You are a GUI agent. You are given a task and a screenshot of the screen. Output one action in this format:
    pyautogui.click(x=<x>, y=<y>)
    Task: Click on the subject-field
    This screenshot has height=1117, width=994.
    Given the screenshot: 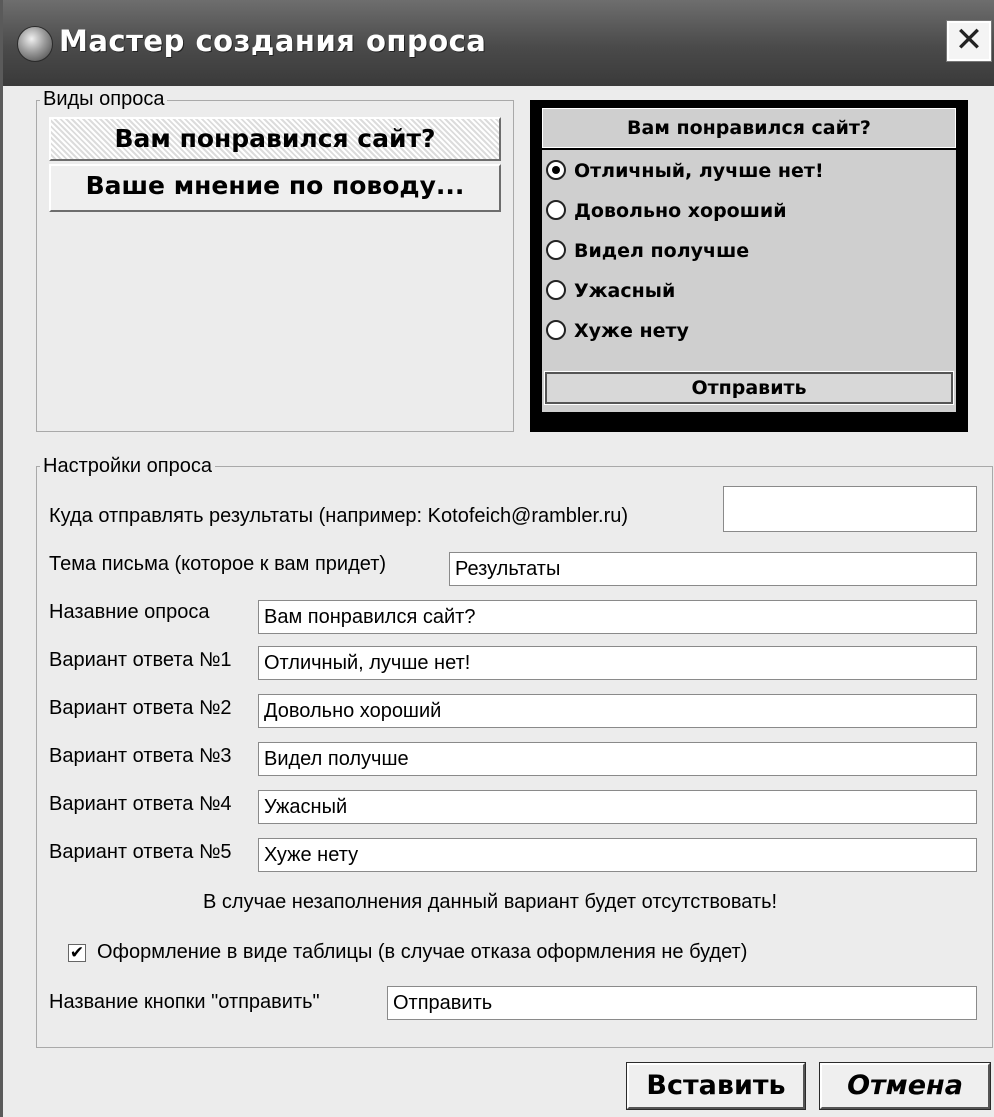 What is the action you would take?
    pyautogui.click(x=713, y=569)
    